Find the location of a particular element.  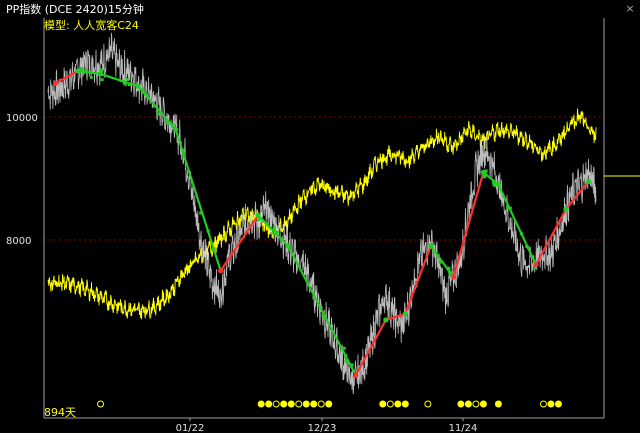

model-label: 模型: 人人宽客C24 is located at coordinates (91, 25).